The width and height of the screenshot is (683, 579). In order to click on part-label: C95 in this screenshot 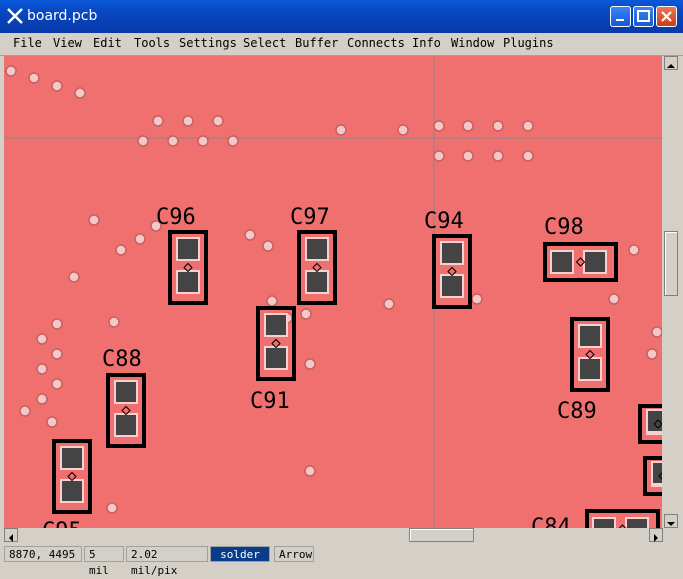, I will do `click(62, 523)`.